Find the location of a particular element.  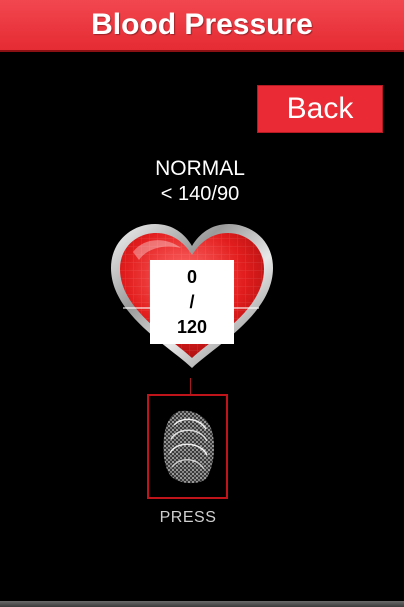

status-label: NORMAL is located at coordinates (200, 168).